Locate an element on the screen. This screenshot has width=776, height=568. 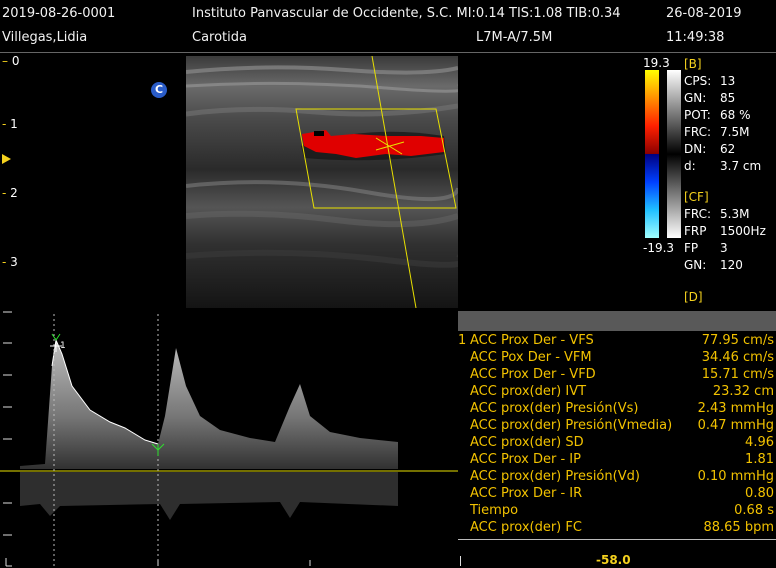
measurement-row: ACC prox(der) Presión(Vd) 0.10 mmHg is located at coordinates (622, 476).